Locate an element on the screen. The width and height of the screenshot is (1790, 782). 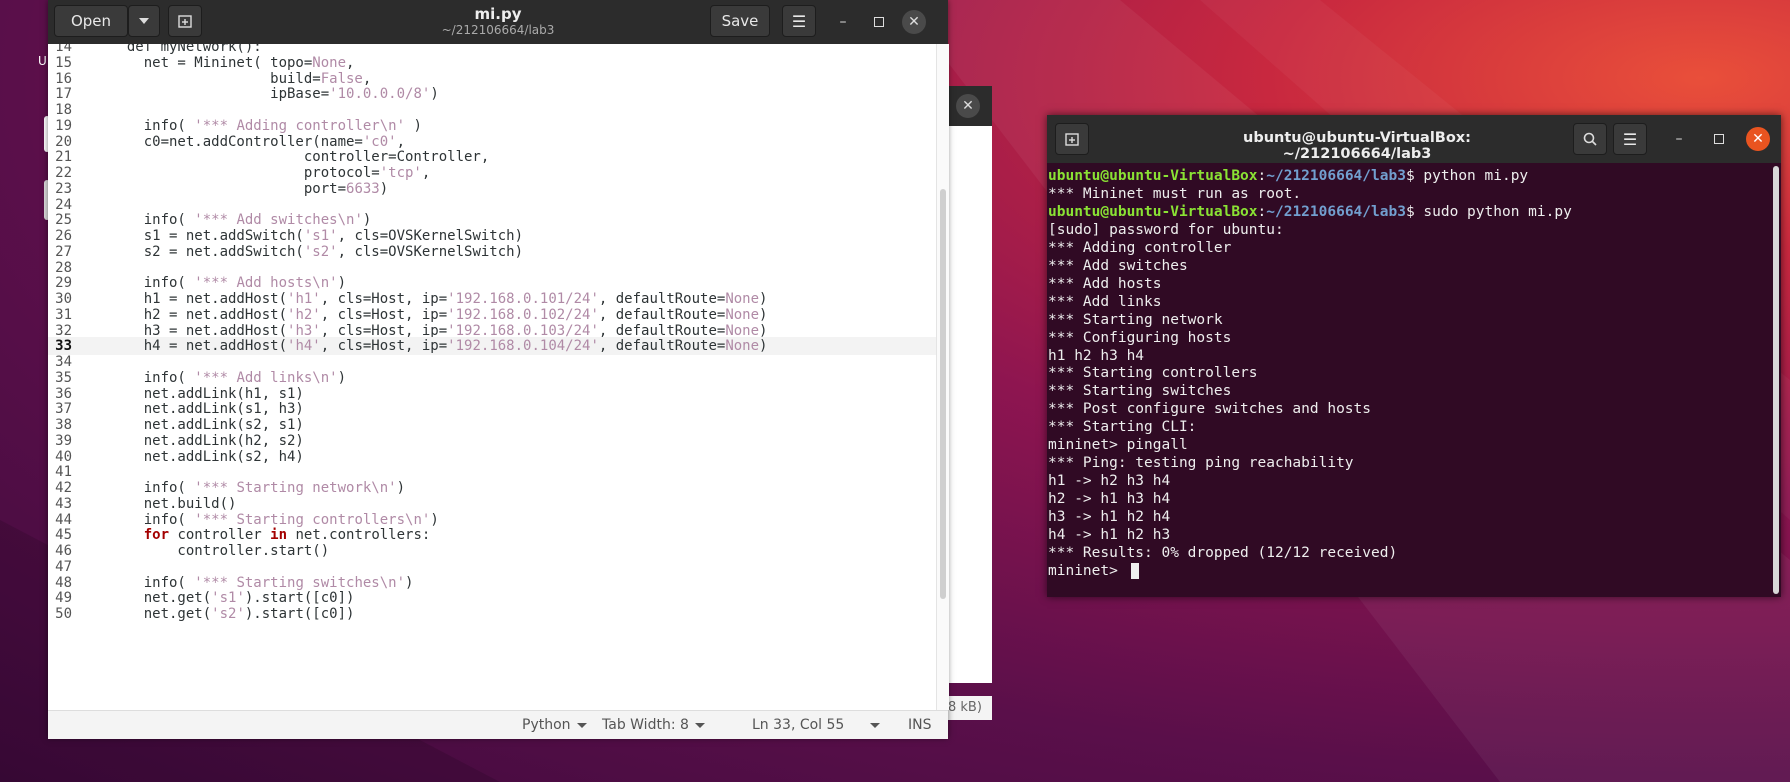
tab-width-label: Tab Width: 8 is located at coordinates (645, 725).